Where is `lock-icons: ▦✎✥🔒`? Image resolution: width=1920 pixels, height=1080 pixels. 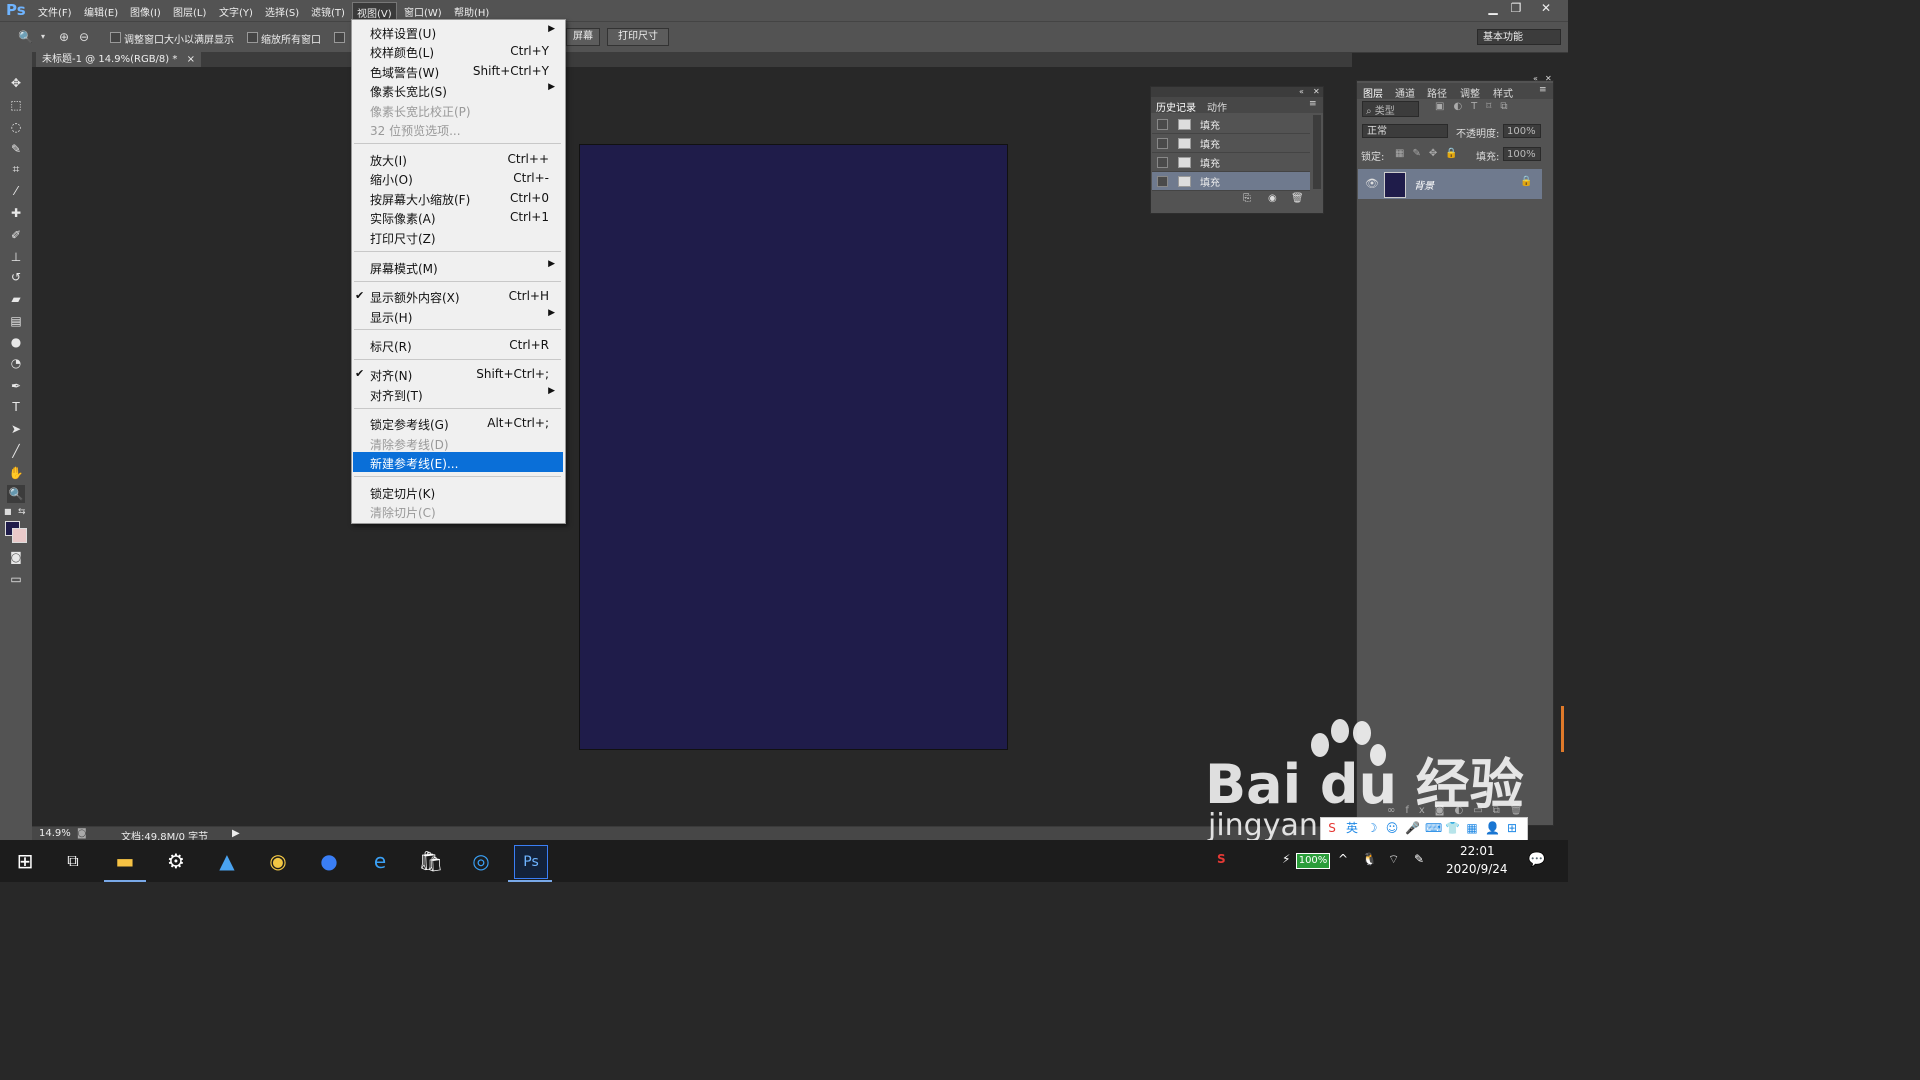 lock-icons: ▦✎✥🔒 is located at coordinates (1430, 153).